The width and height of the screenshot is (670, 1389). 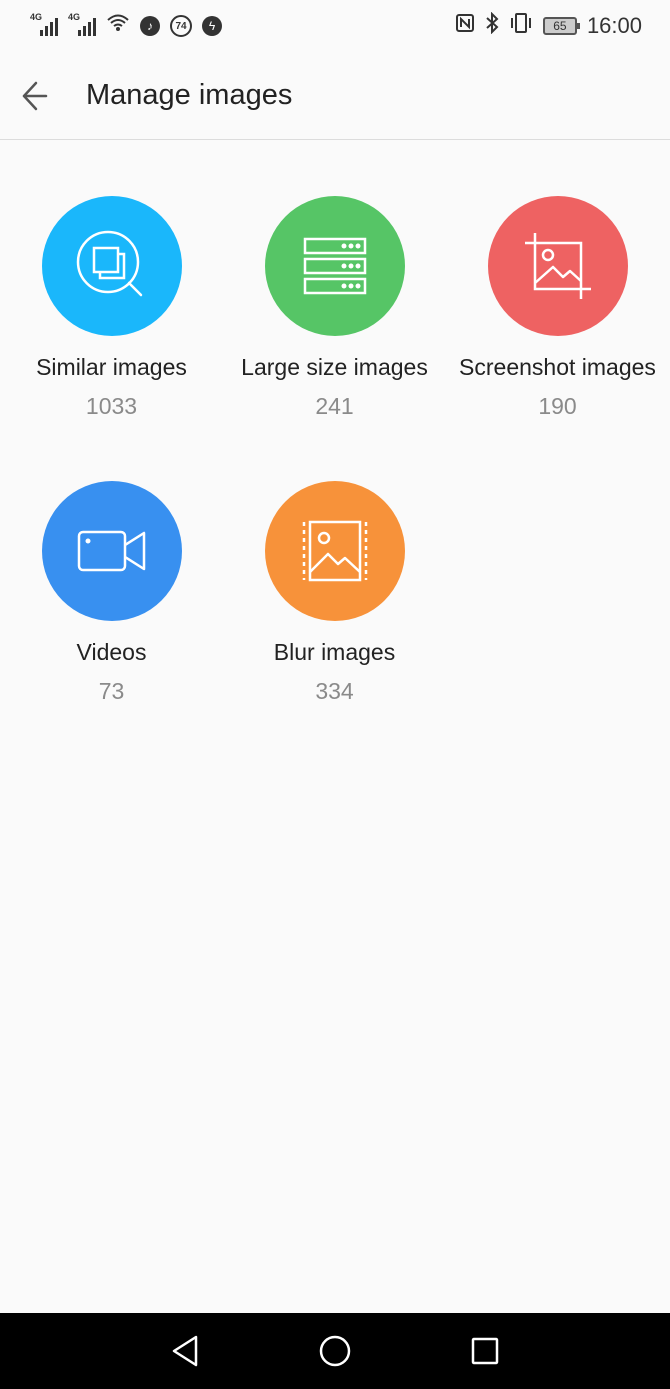 I want to click on nav-back-button, so click(x=185, y=1351).